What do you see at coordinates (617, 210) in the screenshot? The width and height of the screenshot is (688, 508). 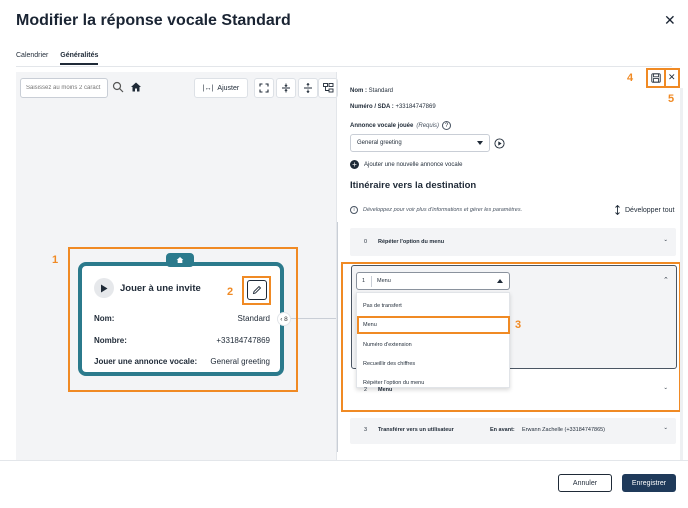 I see `expand-arrows-icon` at bounding box center [617, 210].